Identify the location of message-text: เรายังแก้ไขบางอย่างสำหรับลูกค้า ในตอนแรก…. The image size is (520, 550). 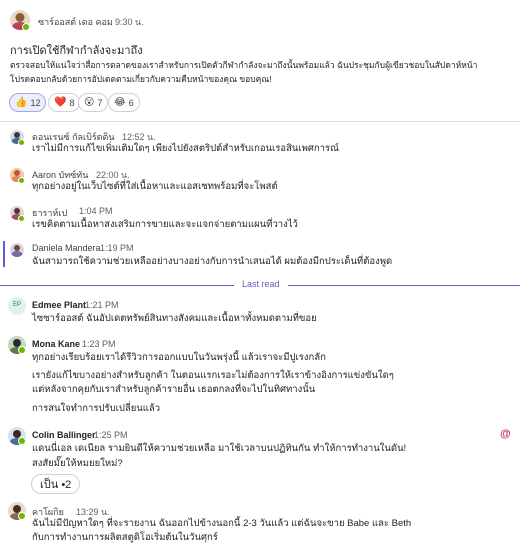
(213, 375).